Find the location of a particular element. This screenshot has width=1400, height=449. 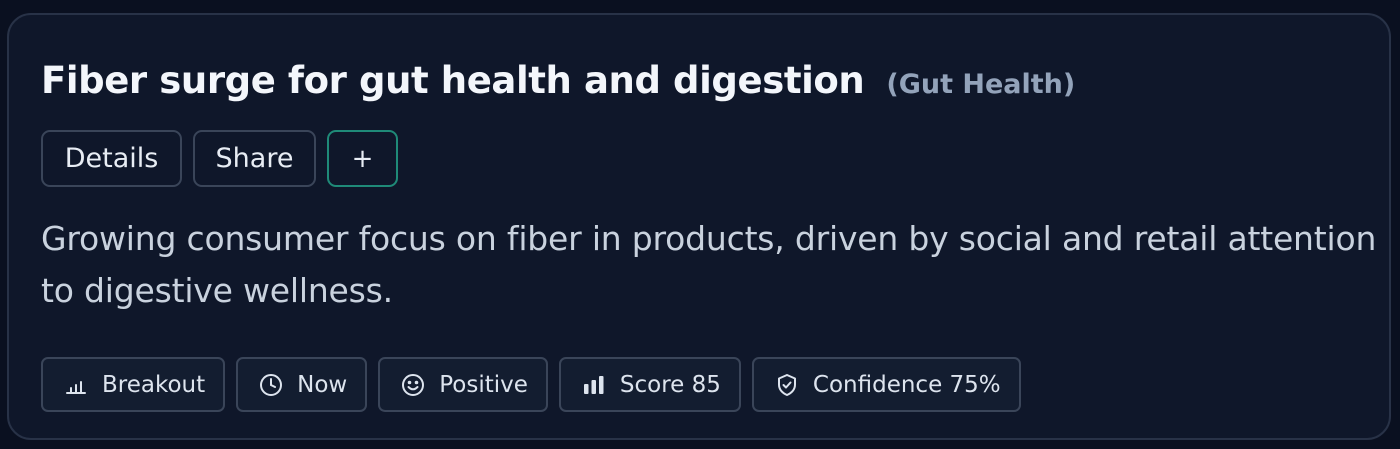

badge-label: Positive is located at coordinates (483, 384).